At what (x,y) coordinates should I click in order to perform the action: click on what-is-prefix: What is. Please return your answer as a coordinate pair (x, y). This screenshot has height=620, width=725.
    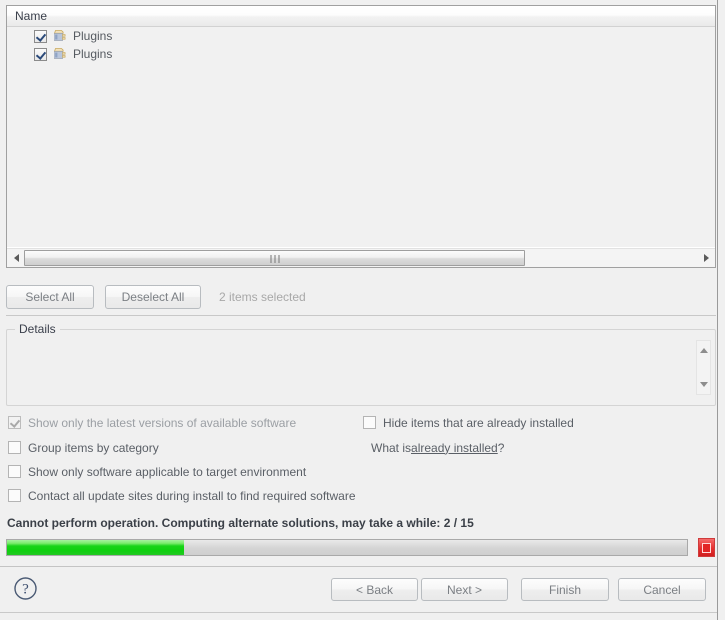
    Looking at the image, I should click on (391, 447).